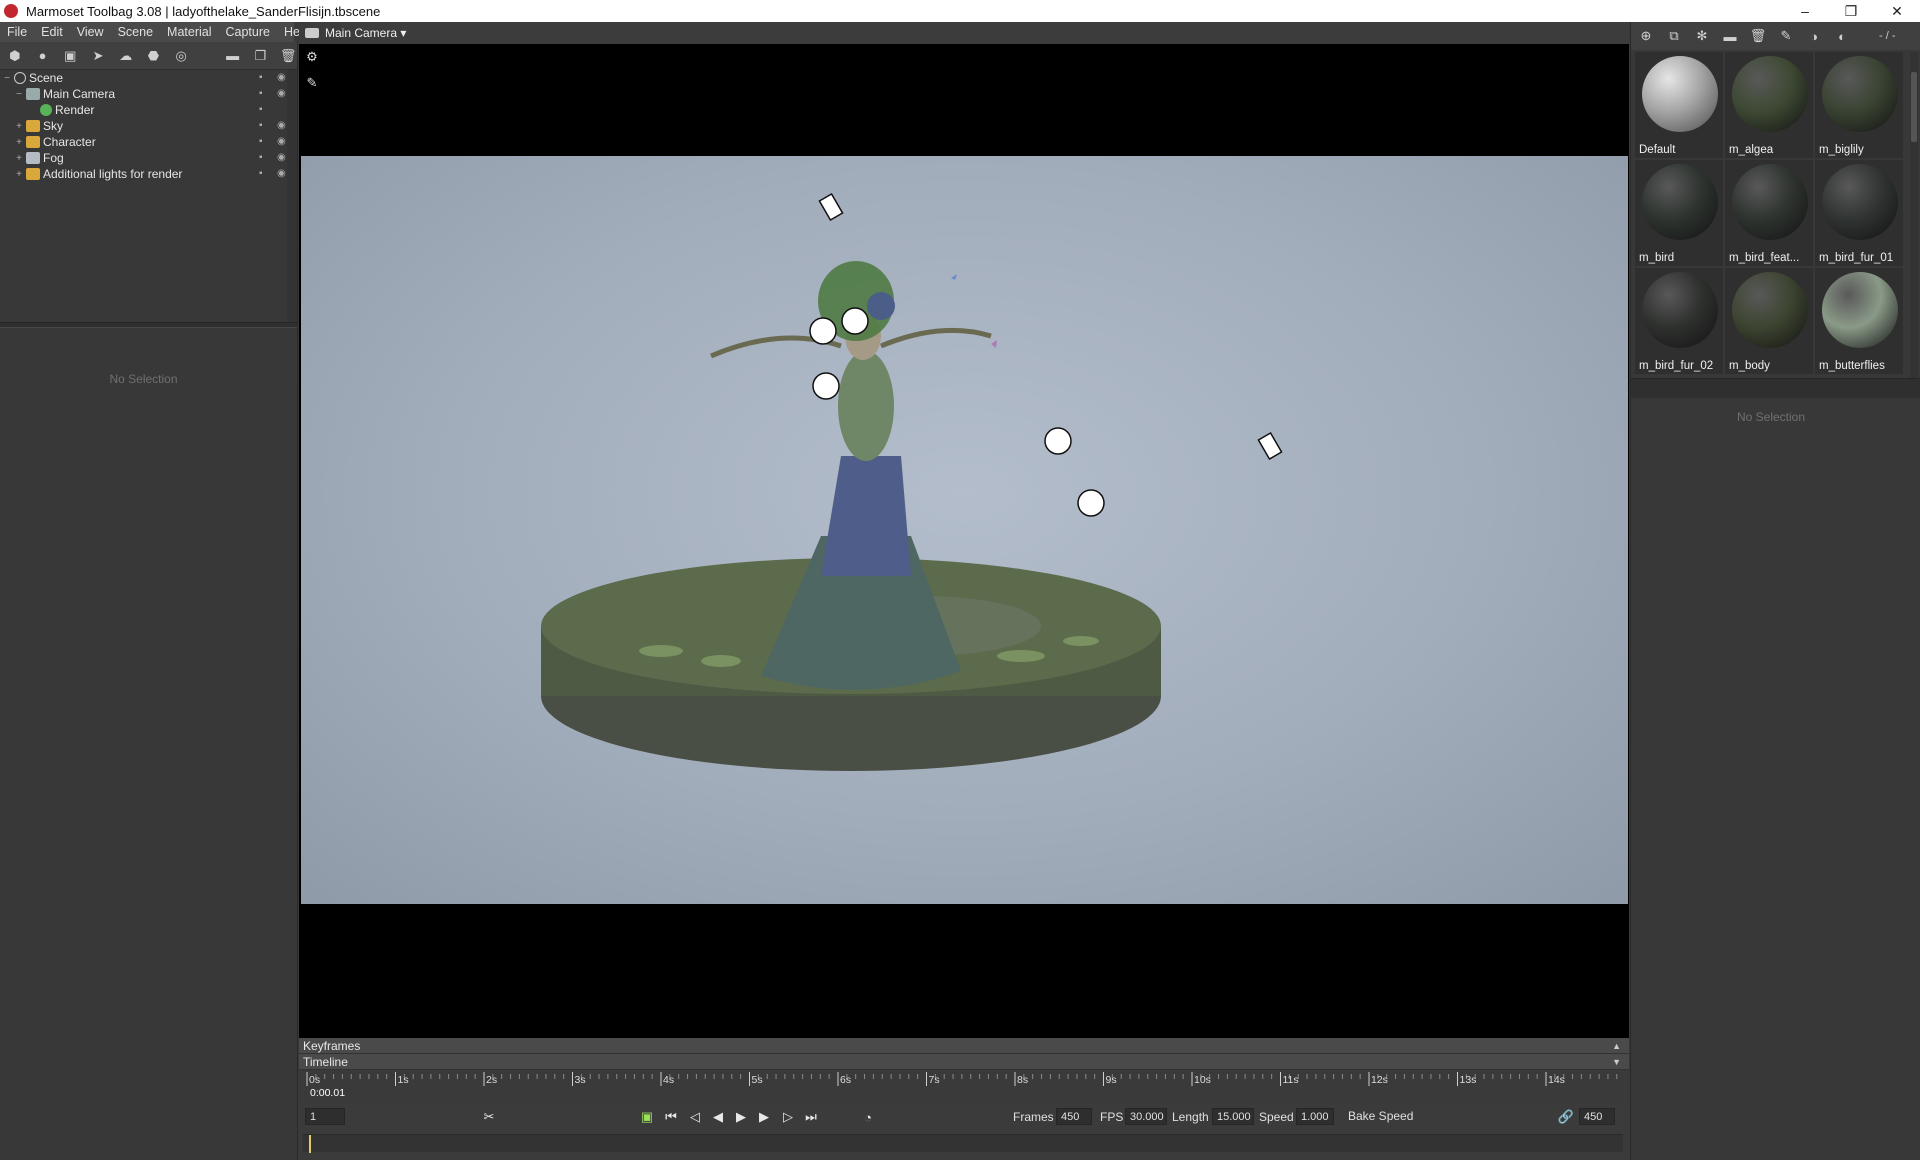 Image resolution: width=1920 pixels, height=1160 pixels. I want to click on add-turntable-icon: ➤, so click(98, 56).